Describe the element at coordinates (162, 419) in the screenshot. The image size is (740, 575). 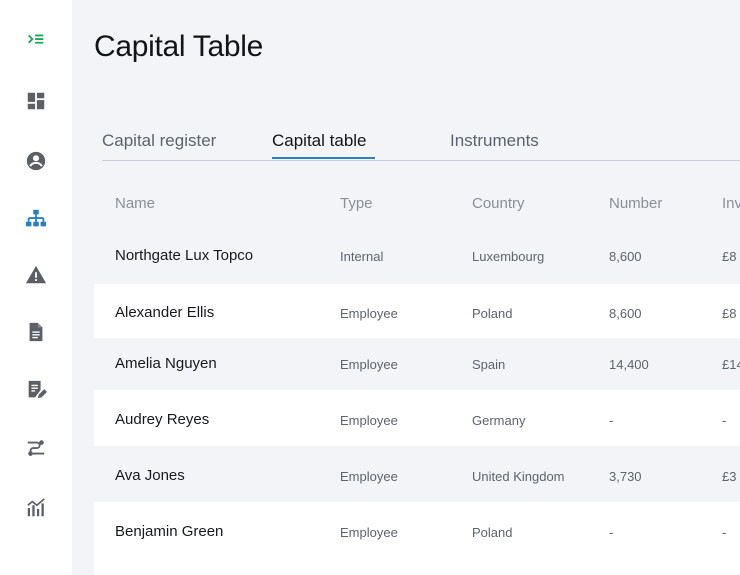
I see `cell-name: Audrey Reyes` at that location.